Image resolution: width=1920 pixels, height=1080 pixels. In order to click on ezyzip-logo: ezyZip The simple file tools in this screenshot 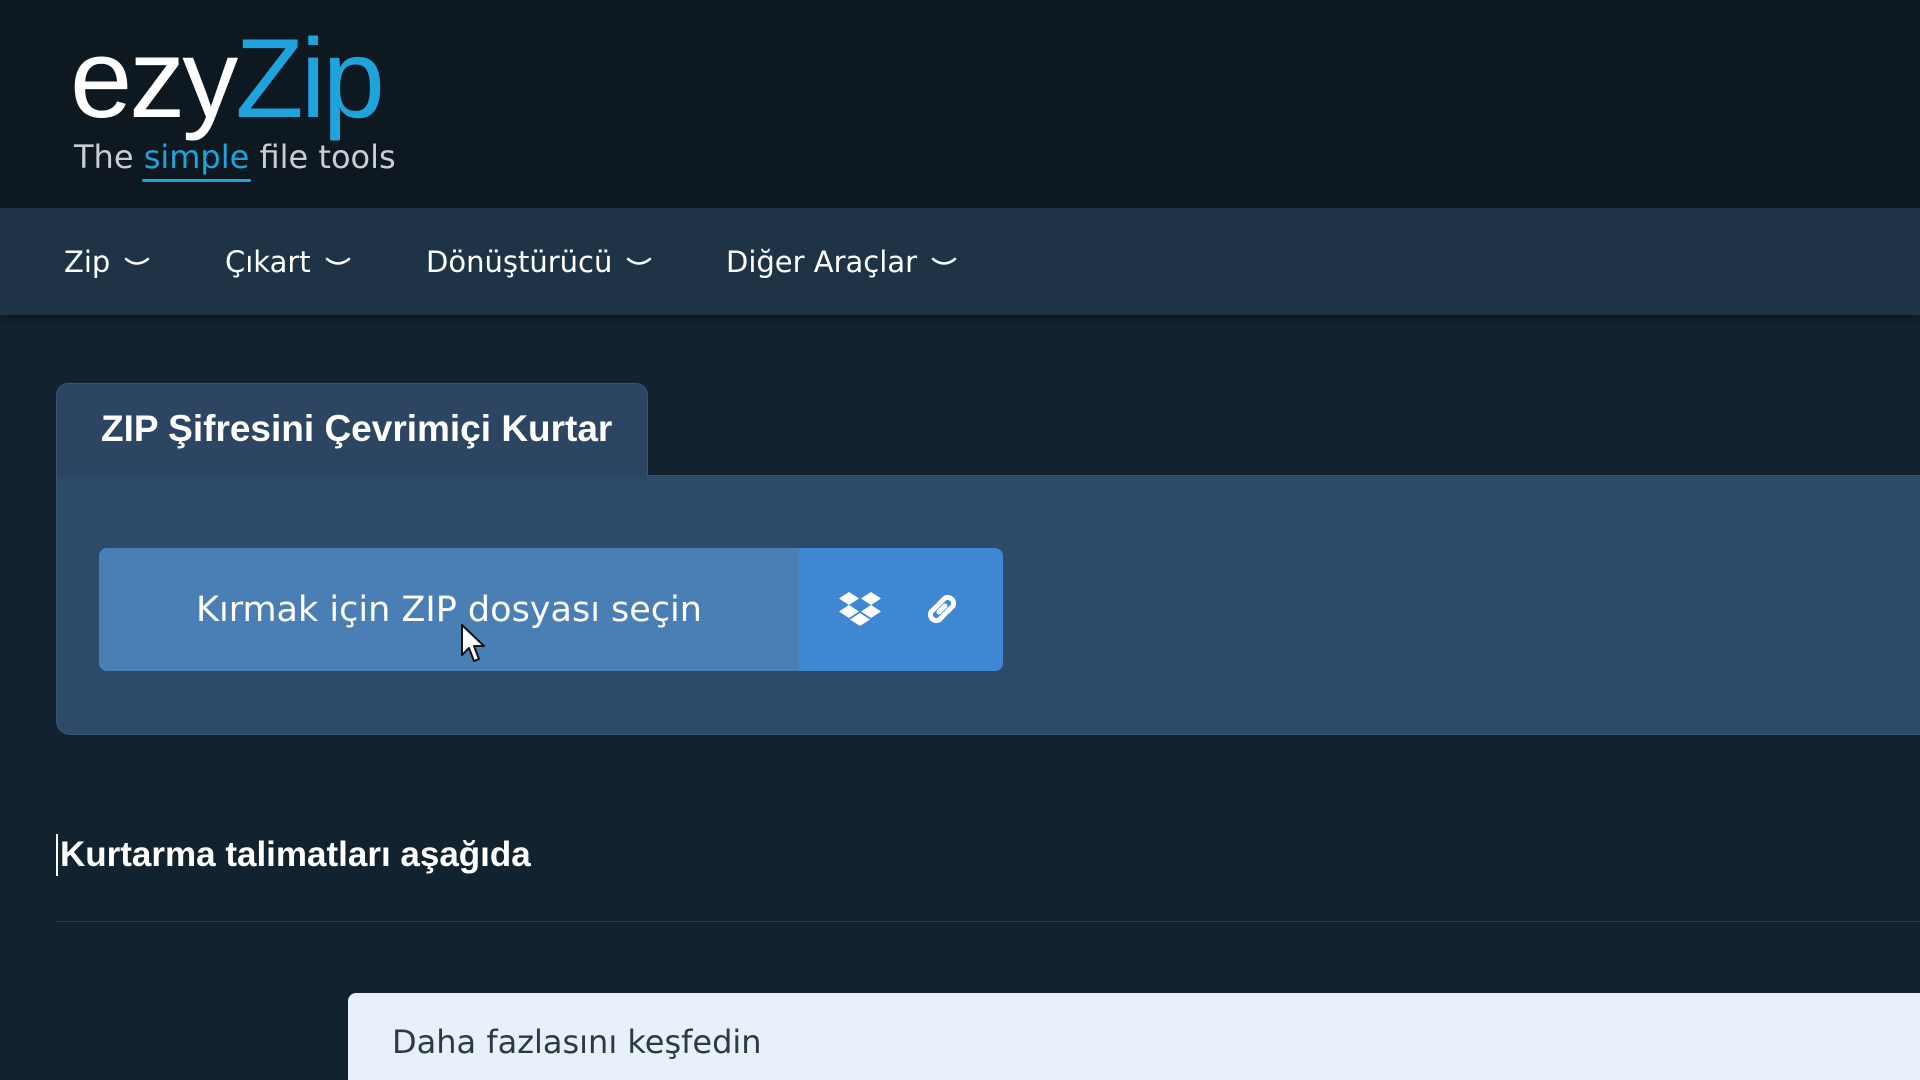, I will do `click(235, 99)`.